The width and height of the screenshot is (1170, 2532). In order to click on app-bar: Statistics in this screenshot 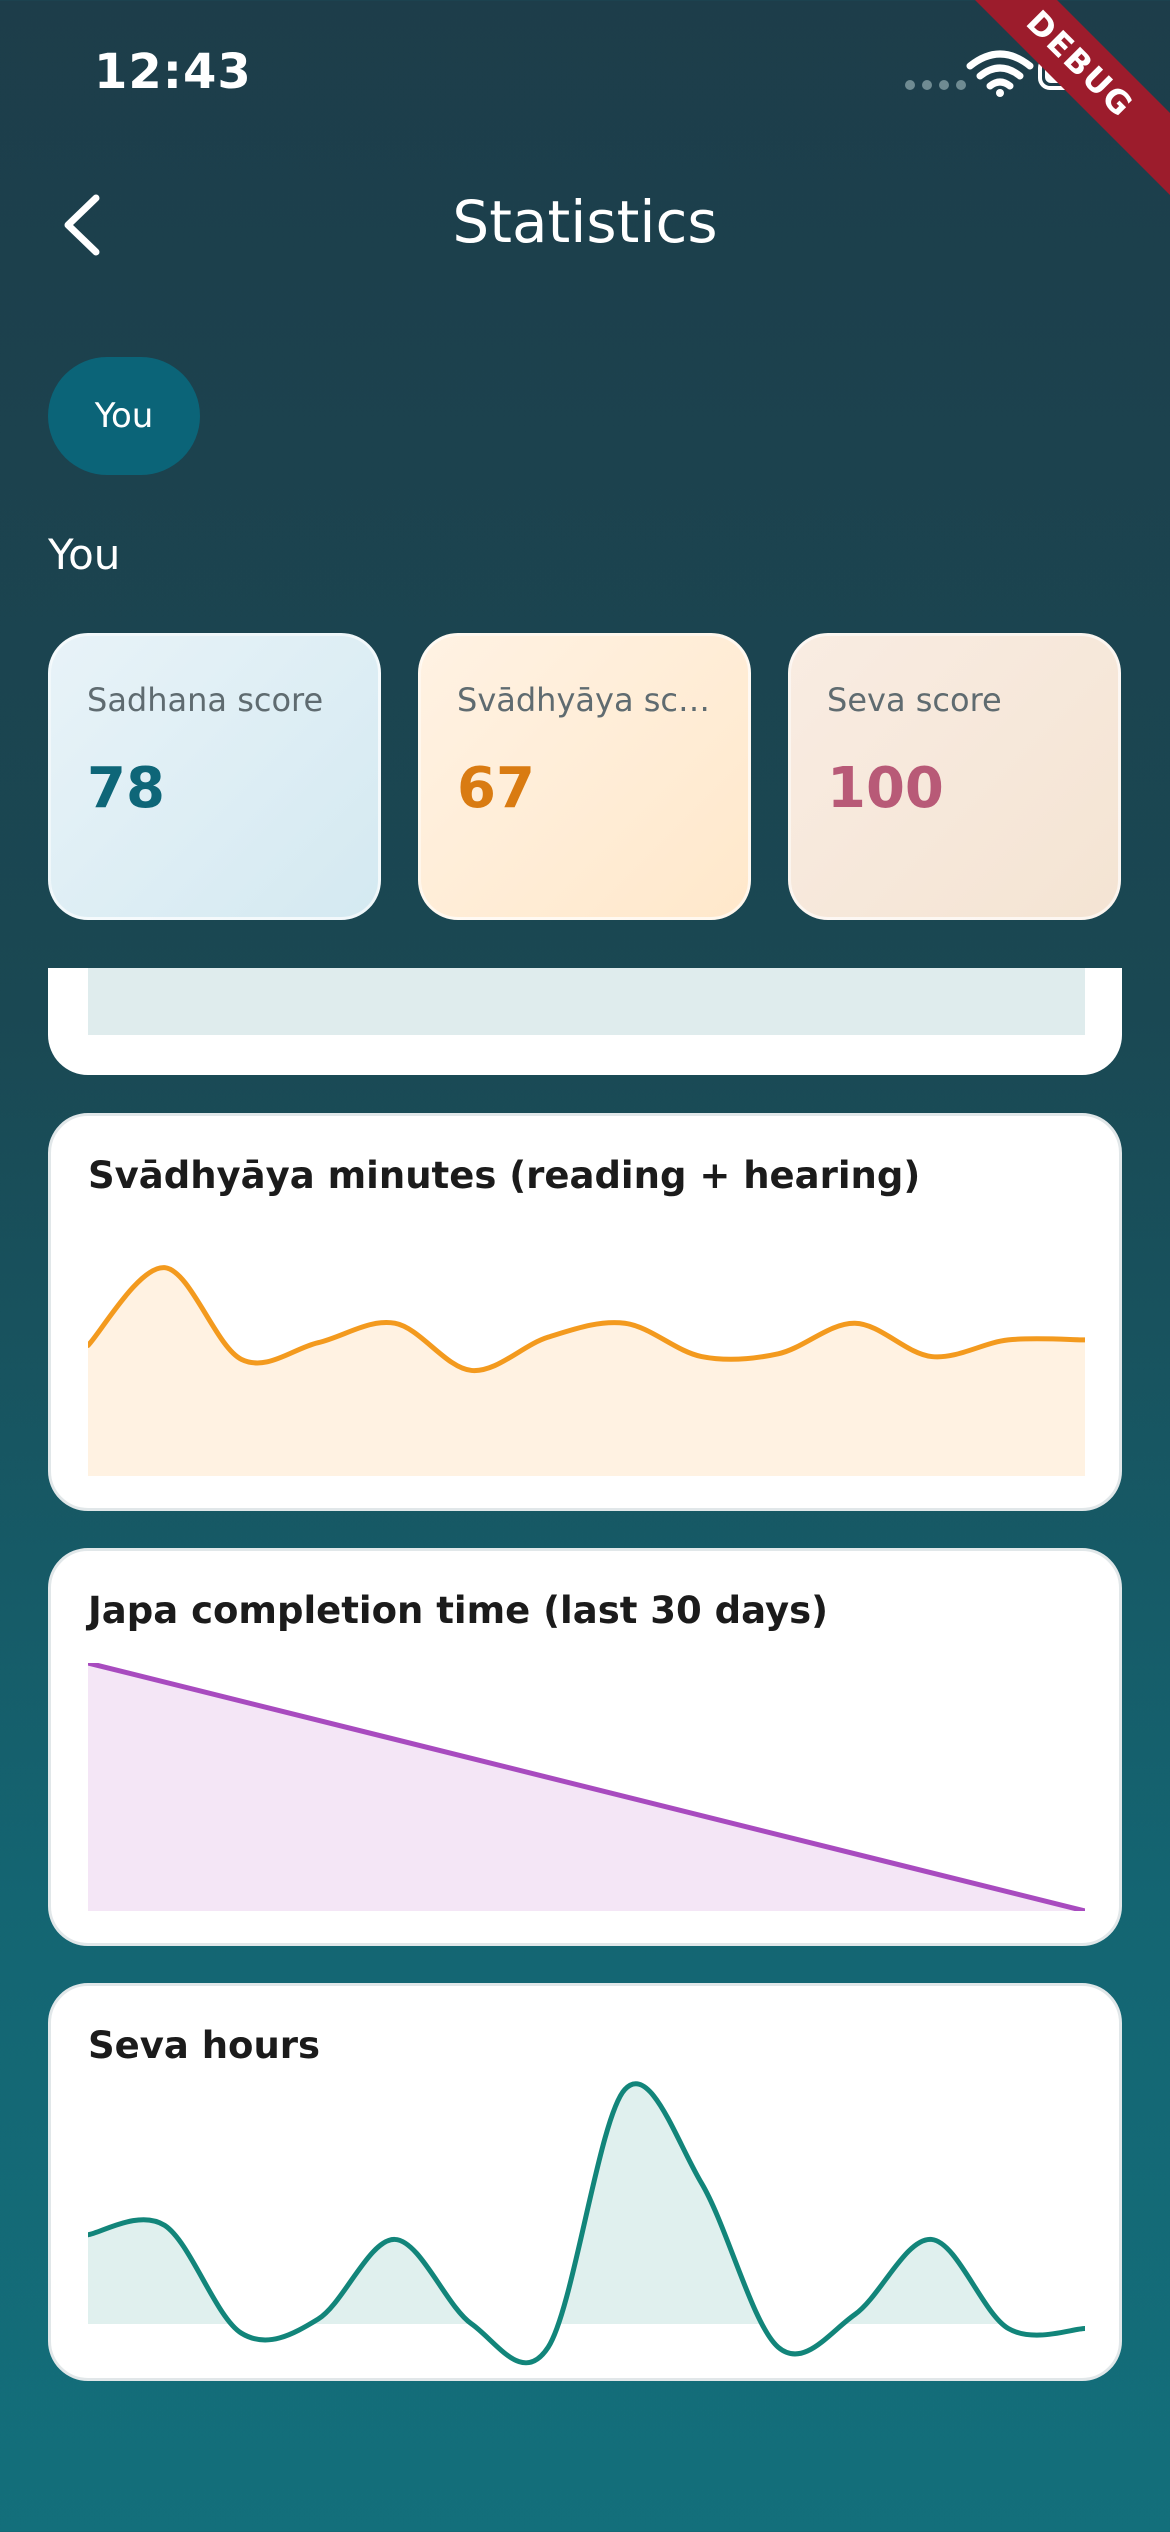, I will do `click(585, 225)`.